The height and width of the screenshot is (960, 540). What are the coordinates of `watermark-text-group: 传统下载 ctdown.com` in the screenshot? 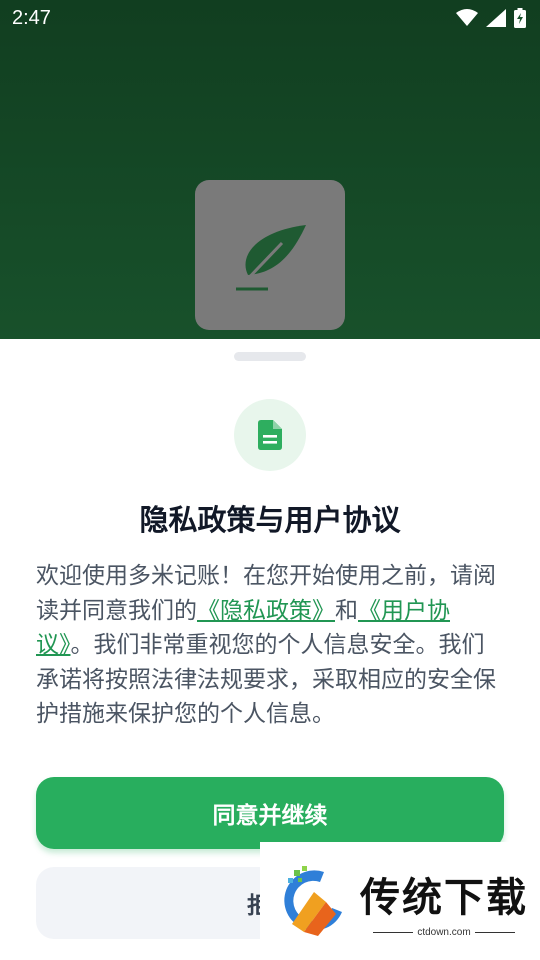 It's located at (444, 901).